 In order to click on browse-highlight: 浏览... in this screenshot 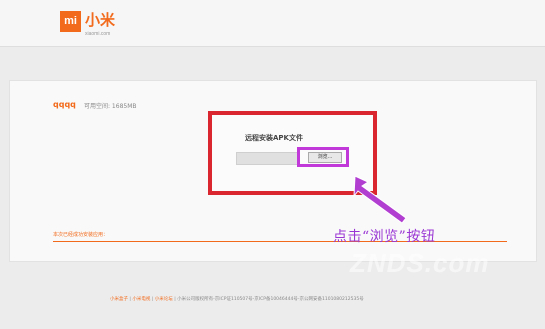, I will do `click(323, 157)`.